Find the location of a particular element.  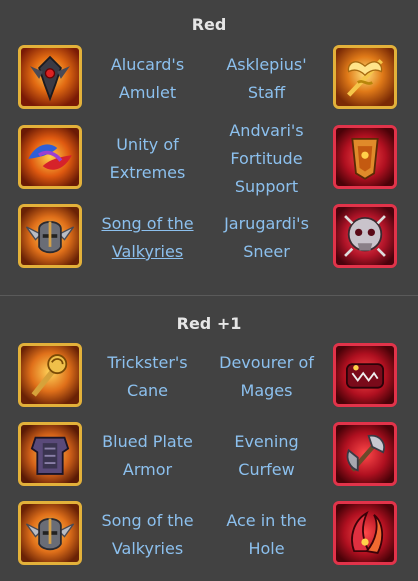

item-row: Song of the Valkyries Ace in the Hole is located at coordinates (209, 535).